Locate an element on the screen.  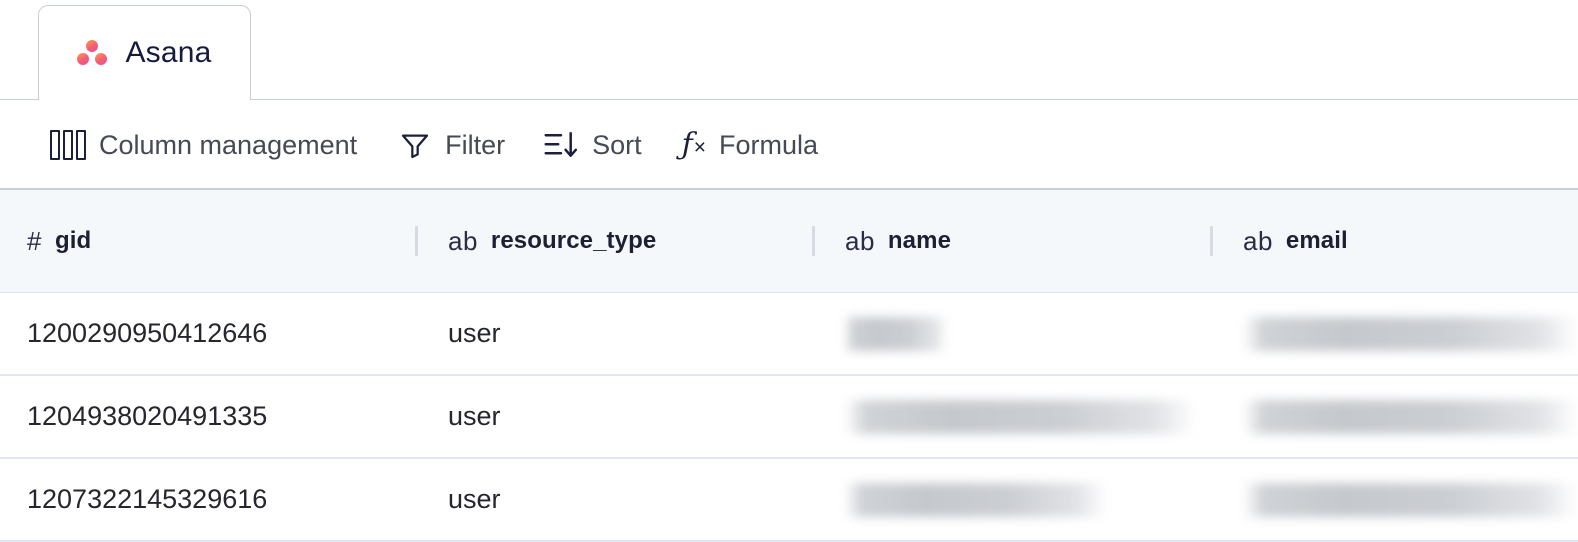
columns-icon is located at coordinates (68, 145).